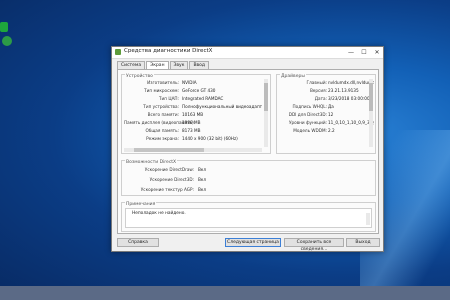  I want to click on driver-row-key: Модель WDDM:, so click(310, 130).